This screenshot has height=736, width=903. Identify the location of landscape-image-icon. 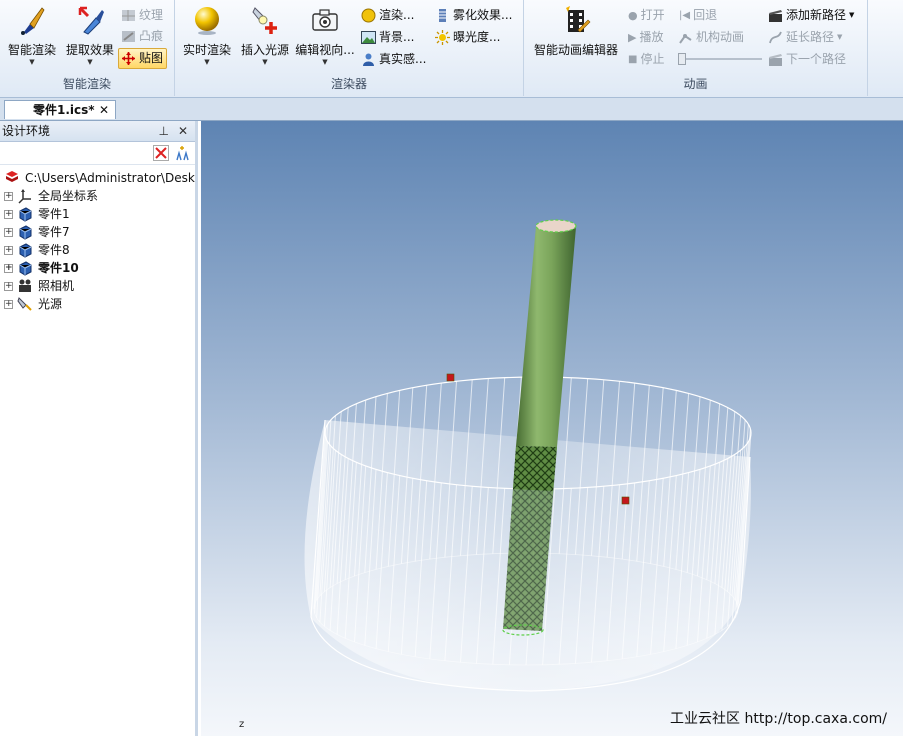
(368, 37).